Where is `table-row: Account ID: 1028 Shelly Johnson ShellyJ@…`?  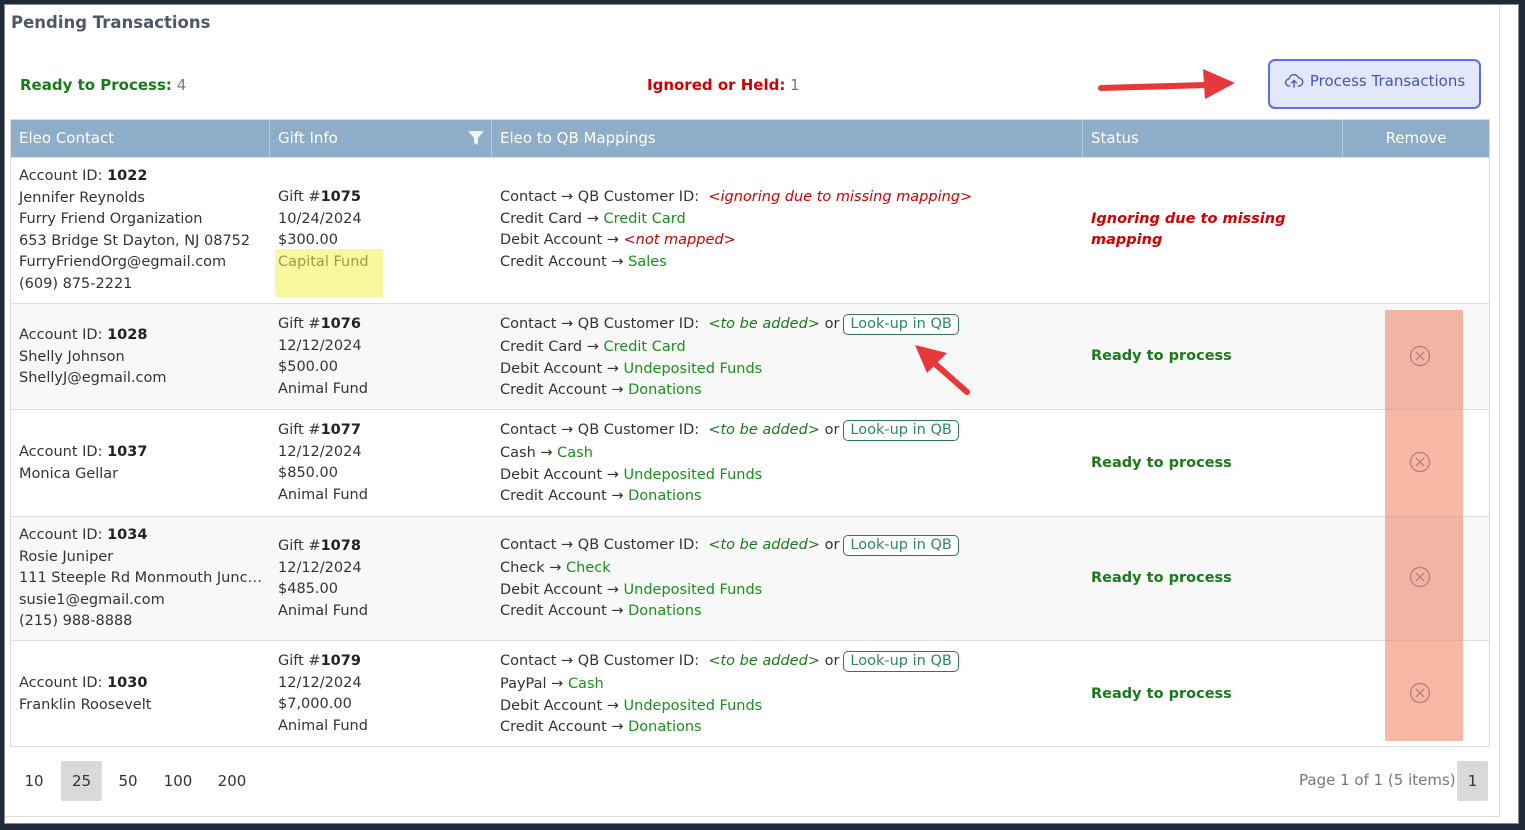
table-row: Account ID: 1028 Shelly Johnson ShellyJ@… is located at coordinates (750, 356).